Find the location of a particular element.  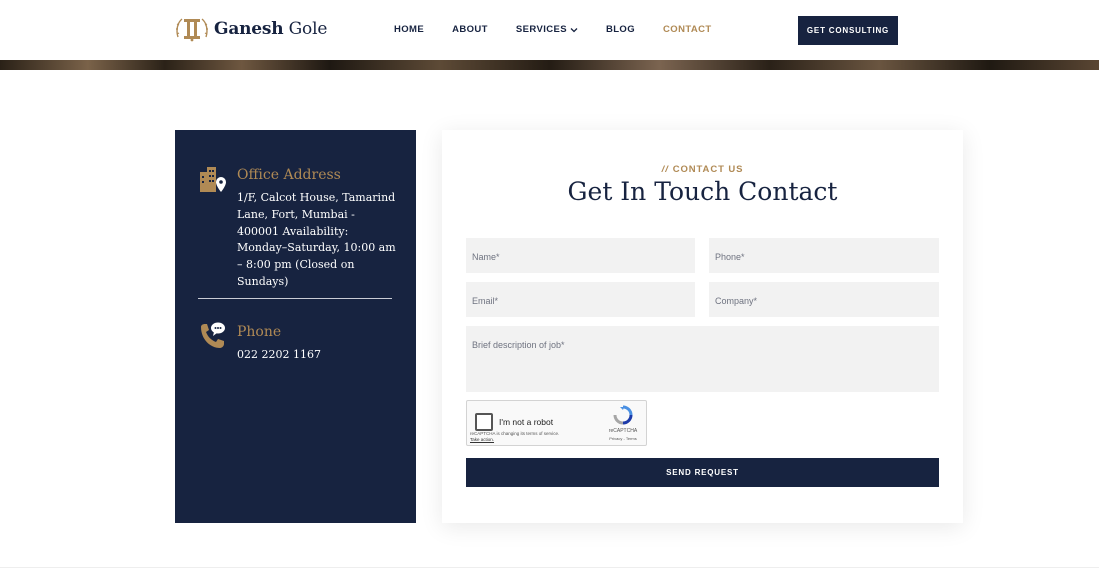

eyebrow-slashes: // is located at coordinates (665, 169).